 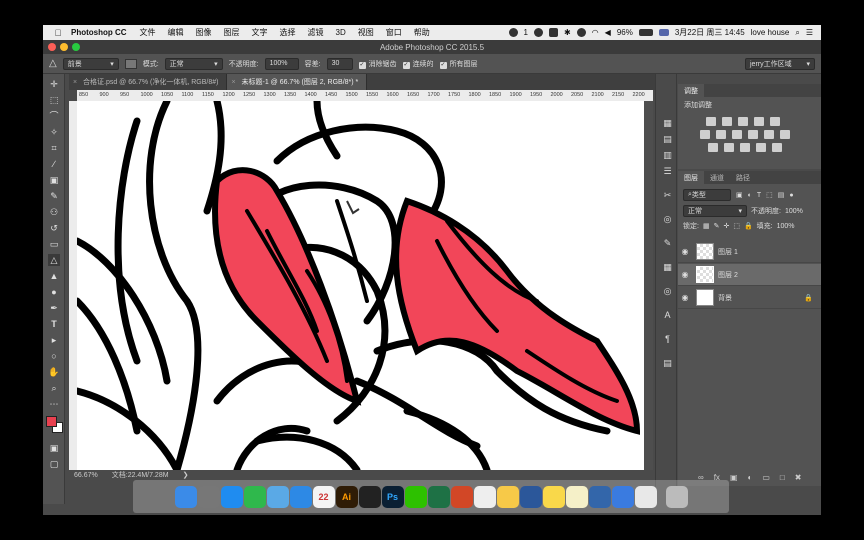 I want to click on filter-type-icon: T, so click(x=759, y=195).